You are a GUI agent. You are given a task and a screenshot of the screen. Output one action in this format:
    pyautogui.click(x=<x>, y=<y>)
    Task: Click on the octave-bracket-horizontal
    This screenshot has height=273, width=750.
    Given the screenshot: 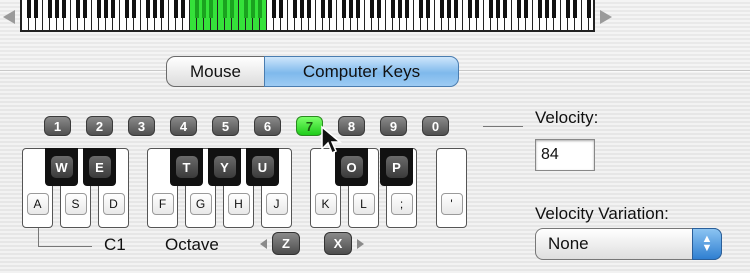 What is the action you would take?
    pyautogui.click(x=65, y=246)
    